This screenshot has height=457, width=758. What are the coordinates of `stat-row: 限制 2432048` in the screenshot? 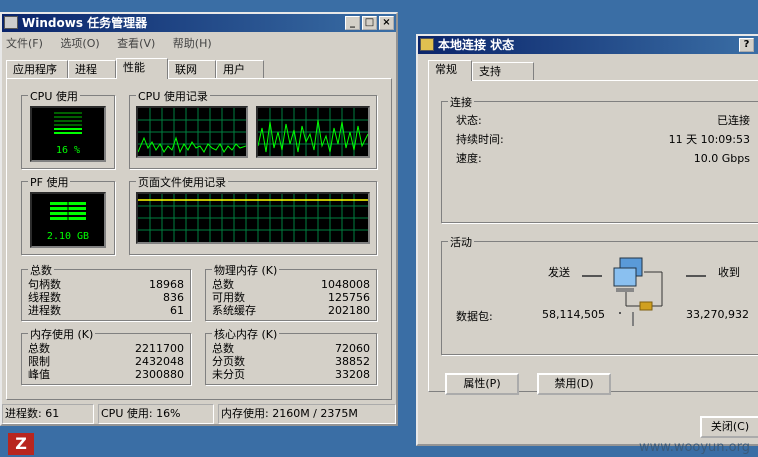 It's located at (106, 361).